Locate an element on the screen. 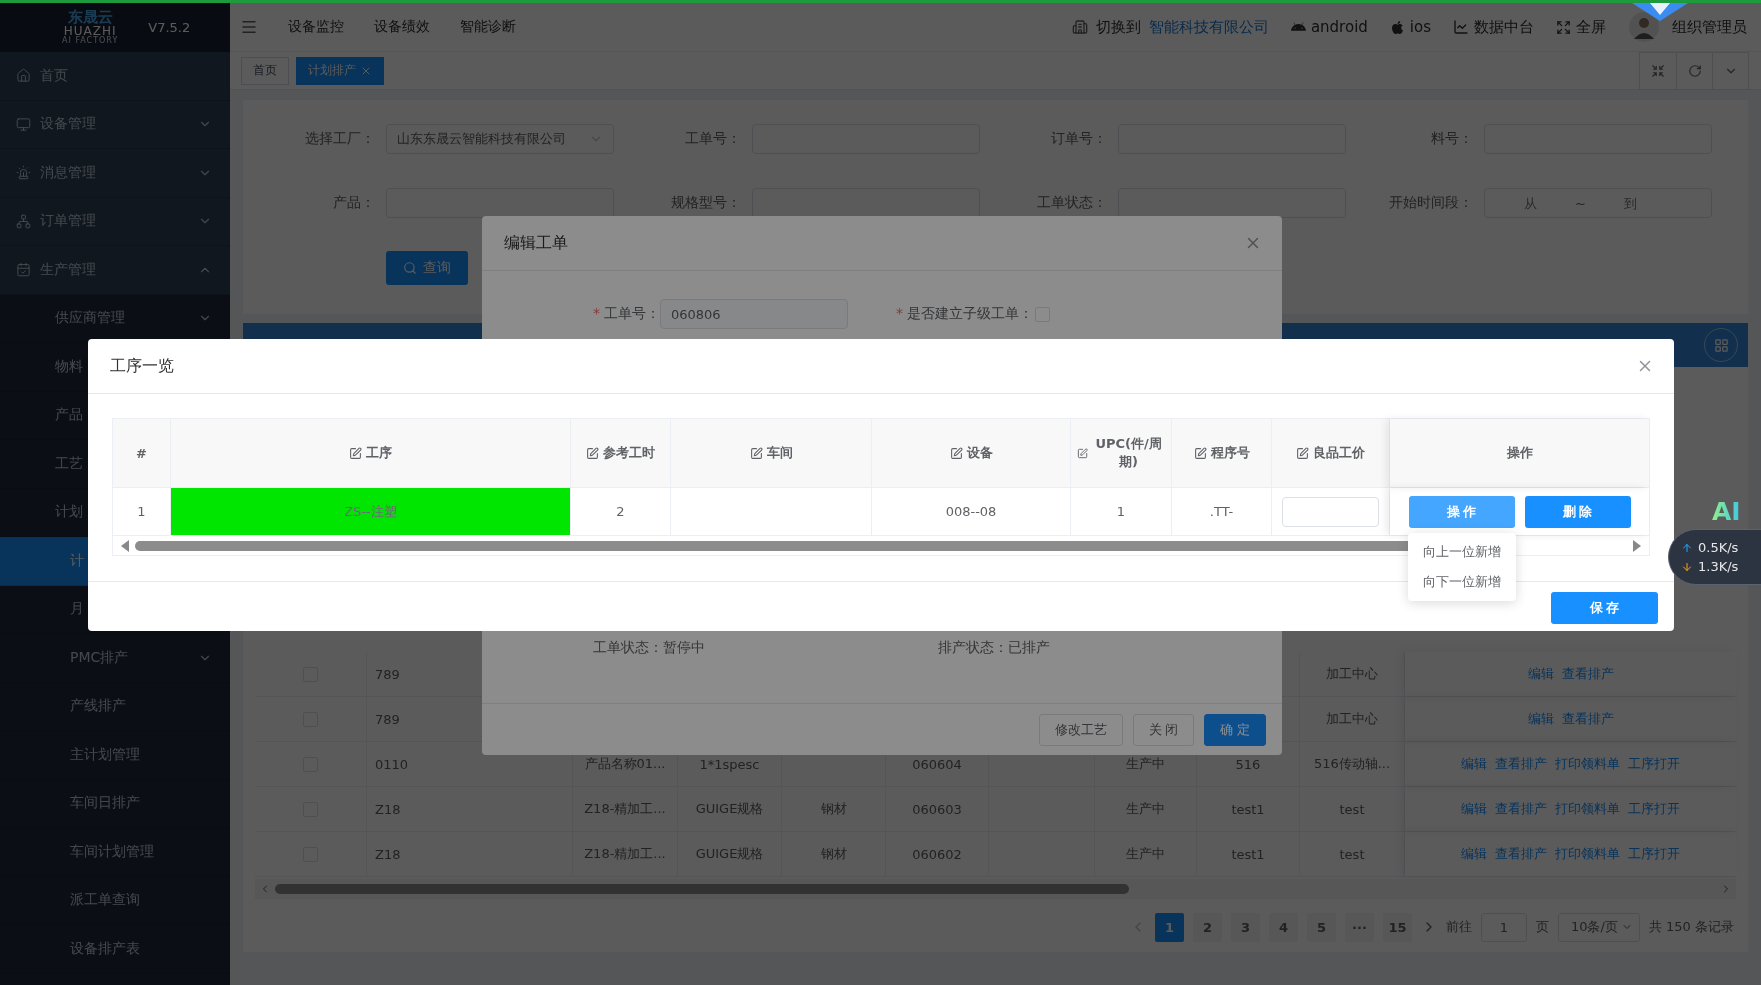 The width and height of the screenshot is (1761, 985). siren-icon is located at coordinates (23, 173).